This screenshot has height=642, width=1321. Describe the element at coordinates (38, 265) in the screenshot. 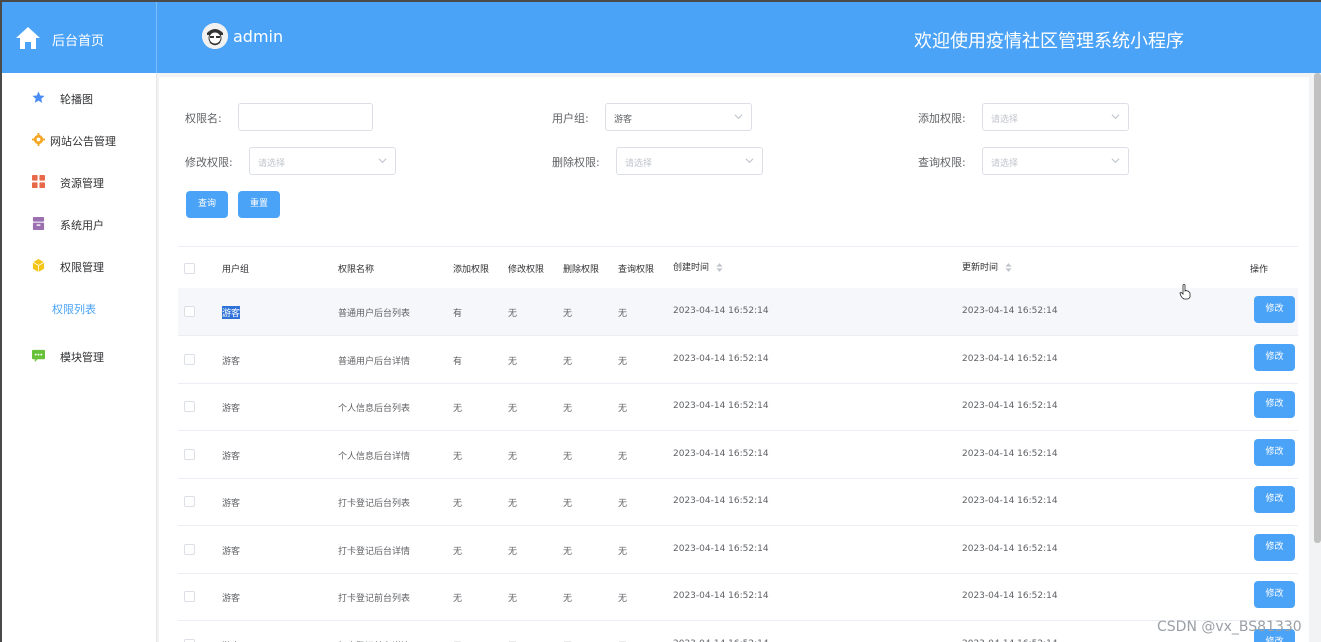

I see `cube-icon` at that location.